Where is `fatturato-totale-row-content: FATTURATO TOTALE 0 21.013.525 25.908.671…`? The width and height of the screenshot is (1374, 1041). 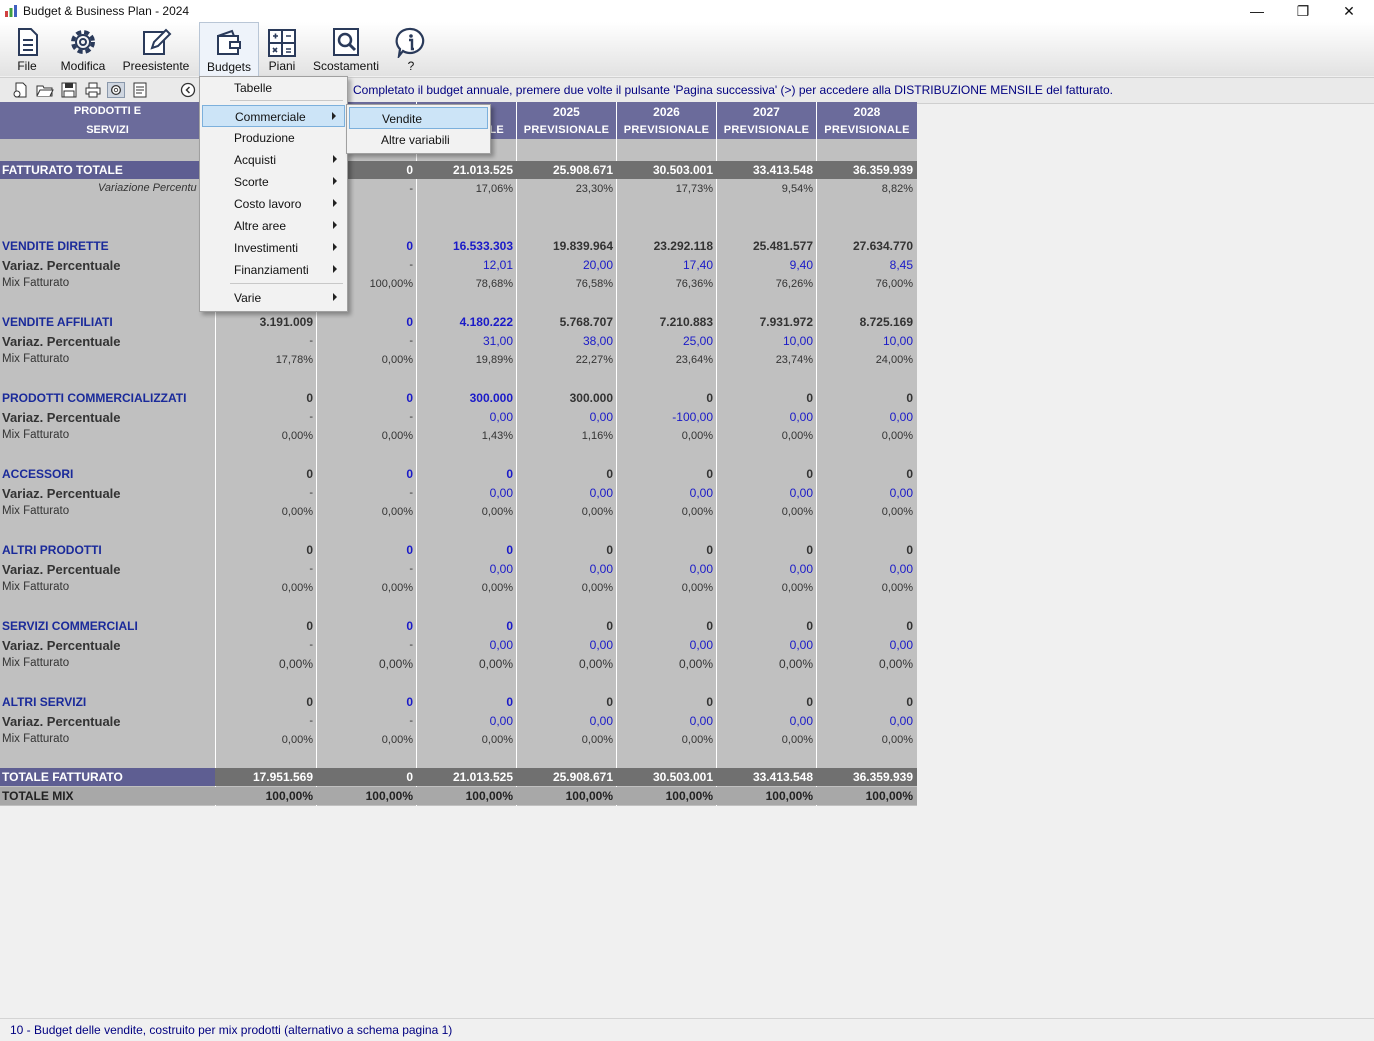
fatturato-totale-row-content: FATTURATO TOTALE 0 21.013.525 25.908.671… is located at coordinates (458, 170).